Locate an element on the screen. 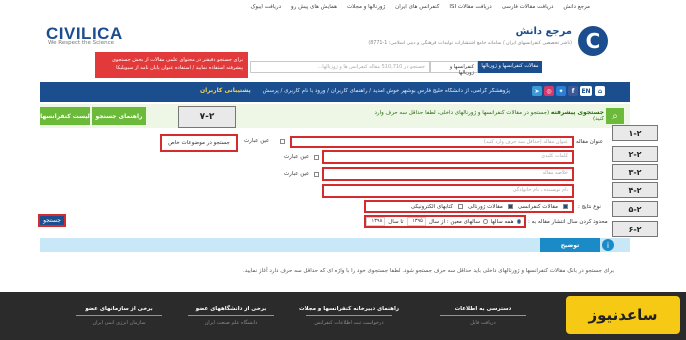 The image size is (686, 340). special-topics-link: جستجو در موضوعات خاص is located at coordinates (199, 143).